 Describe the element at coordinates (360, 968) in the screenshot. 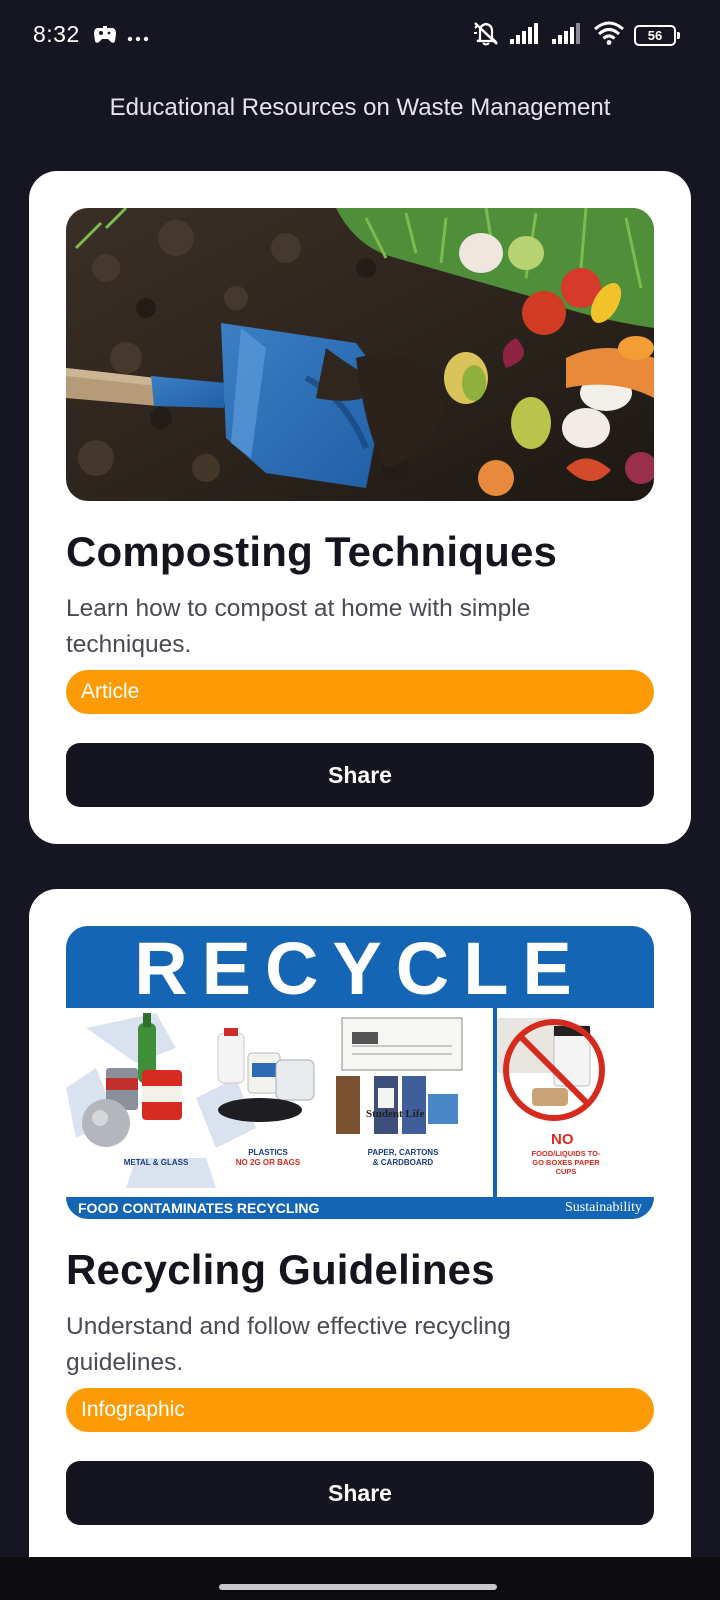

I see `poster-banner: RECYCLE` at that location.